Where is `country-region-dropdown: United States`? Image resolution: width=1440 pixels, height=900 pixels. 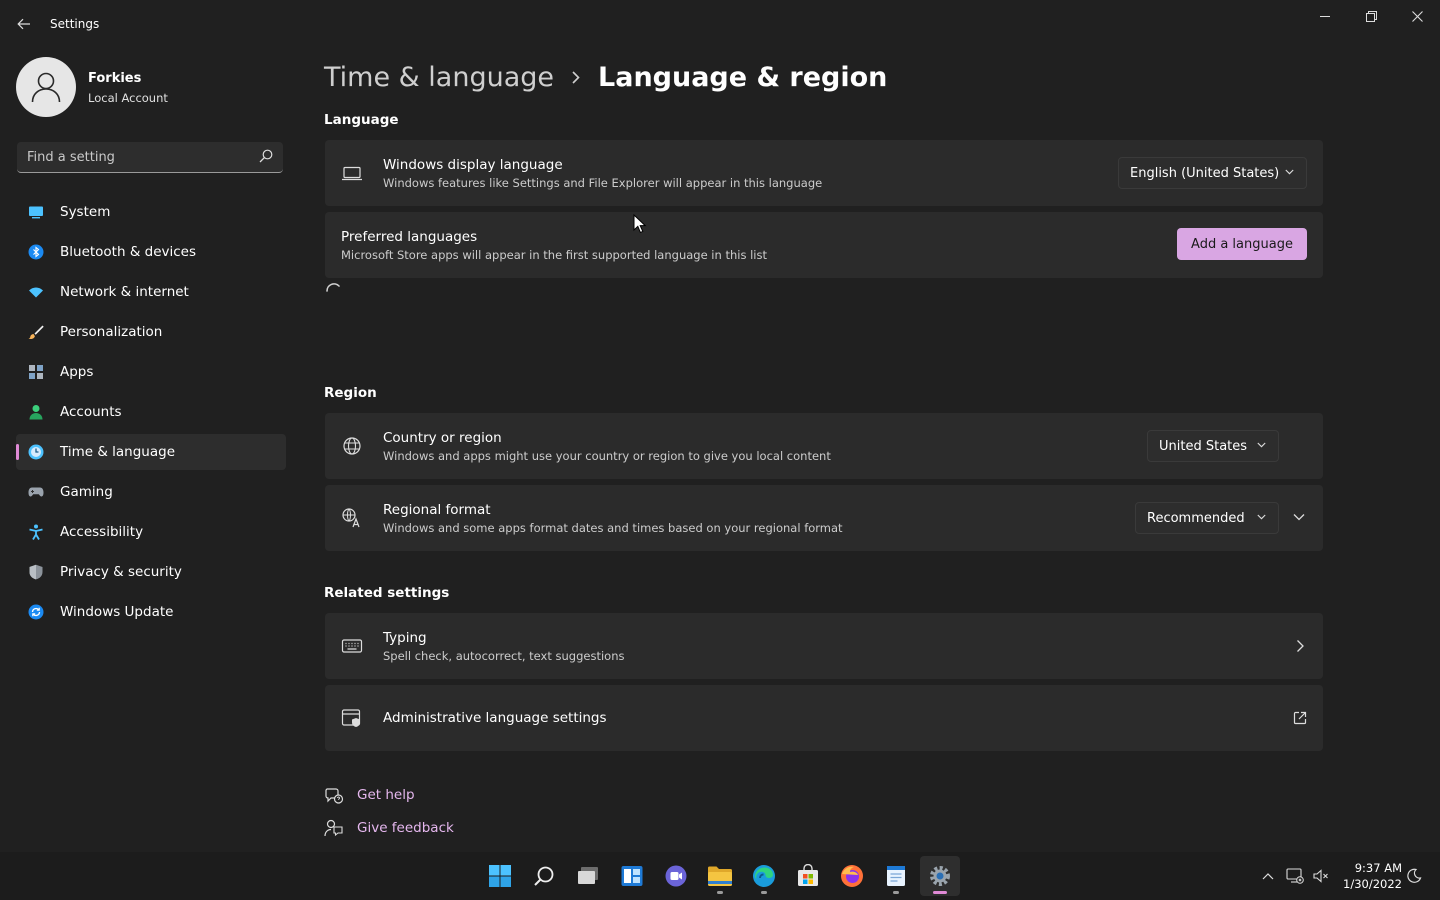
country-region-dropdown: United States is located at coordinates (1213, 446).